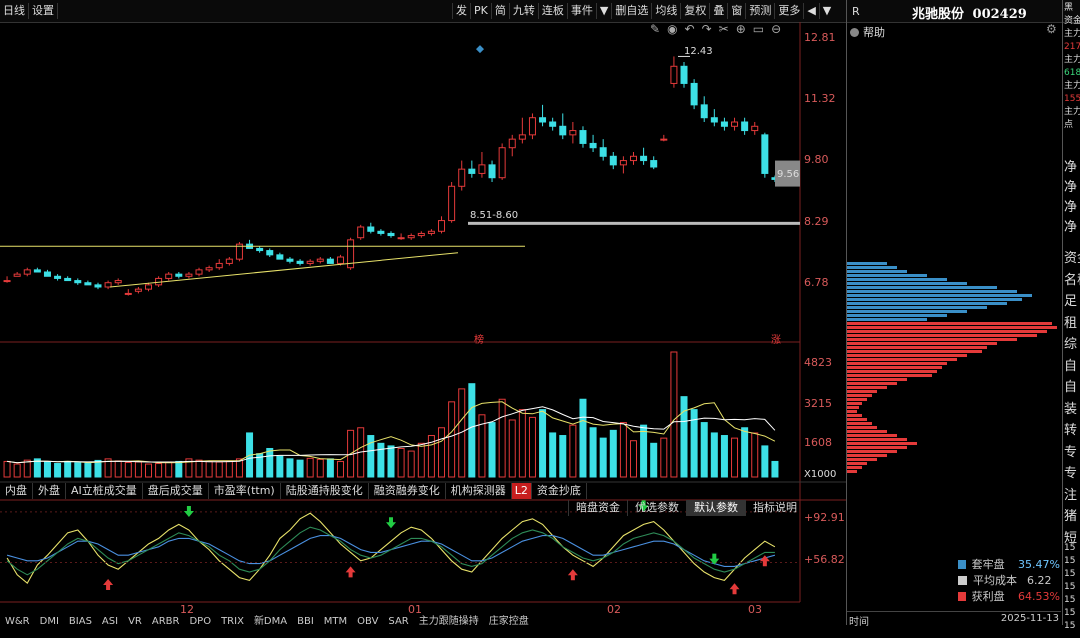  What do you see at coordinates (232, 622) in the screenshot?
I see `indicator-tab: TRIX` at bounding box center [232, 622].